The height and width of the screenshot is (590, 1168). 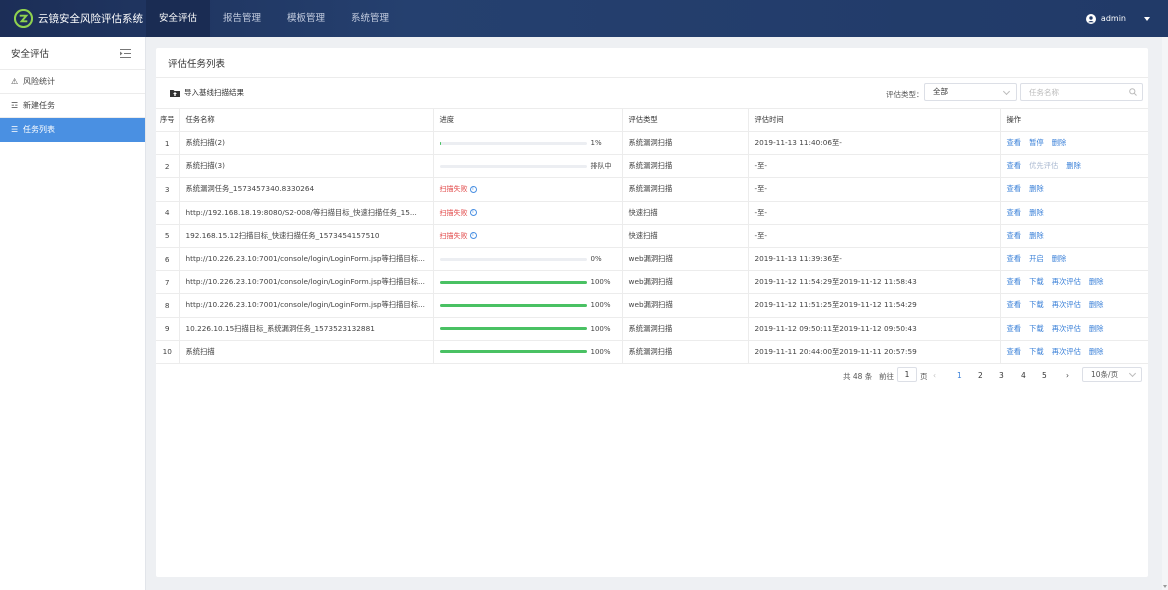 I want to click on assessment-time: 2019-11-12 11:51:25至2019-11-12 11:54:29, so click(x=874, y=305).